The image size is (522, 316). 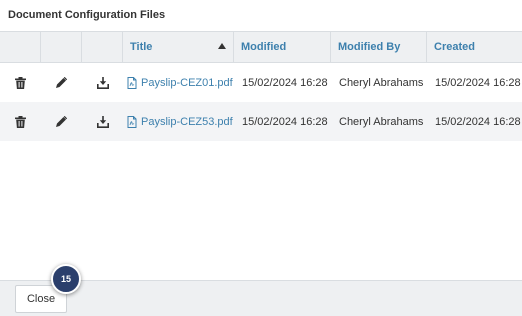 What do you see at coordinates (178, 47) in the screenshot?
I see `header-title: Title` at bounding box center [178, 47].